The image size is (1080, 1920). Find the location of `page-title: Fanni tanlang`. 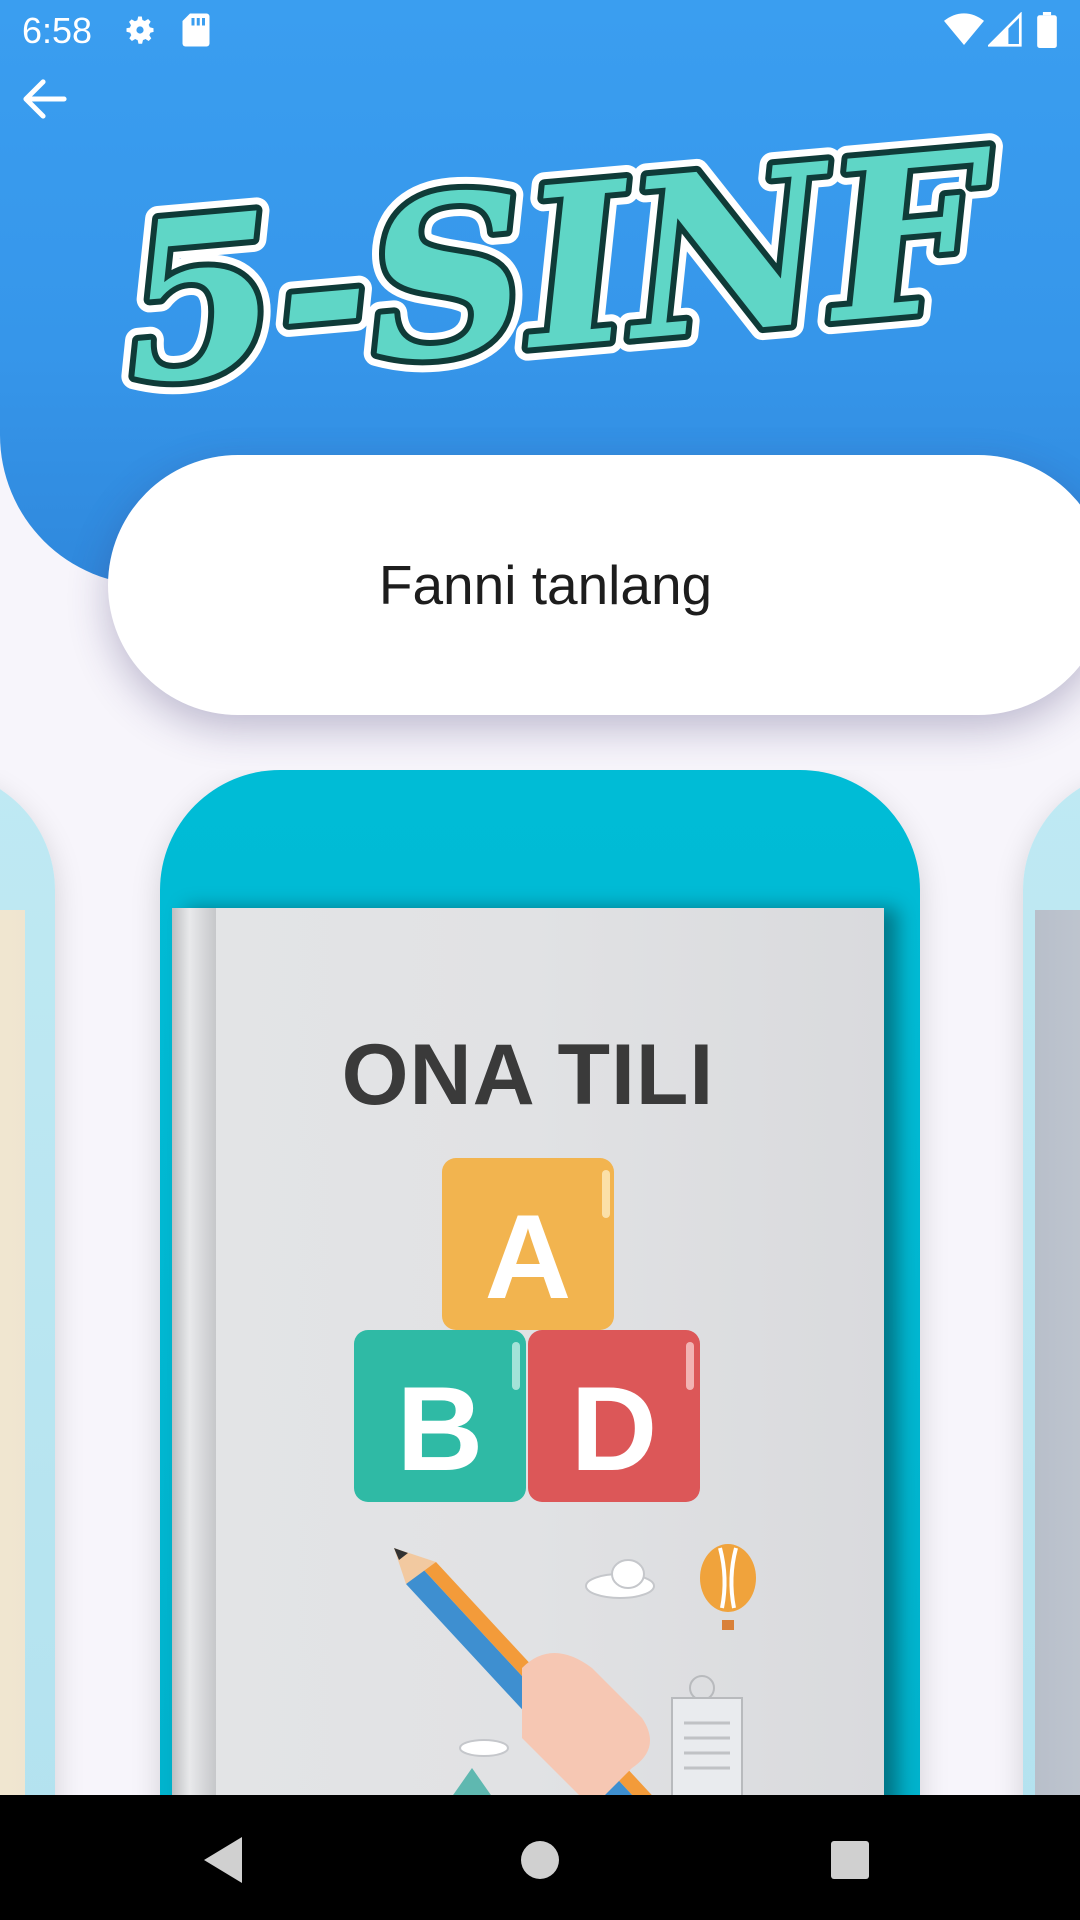

page-title: Fanni tanlang is located at coordinates (545, 585).